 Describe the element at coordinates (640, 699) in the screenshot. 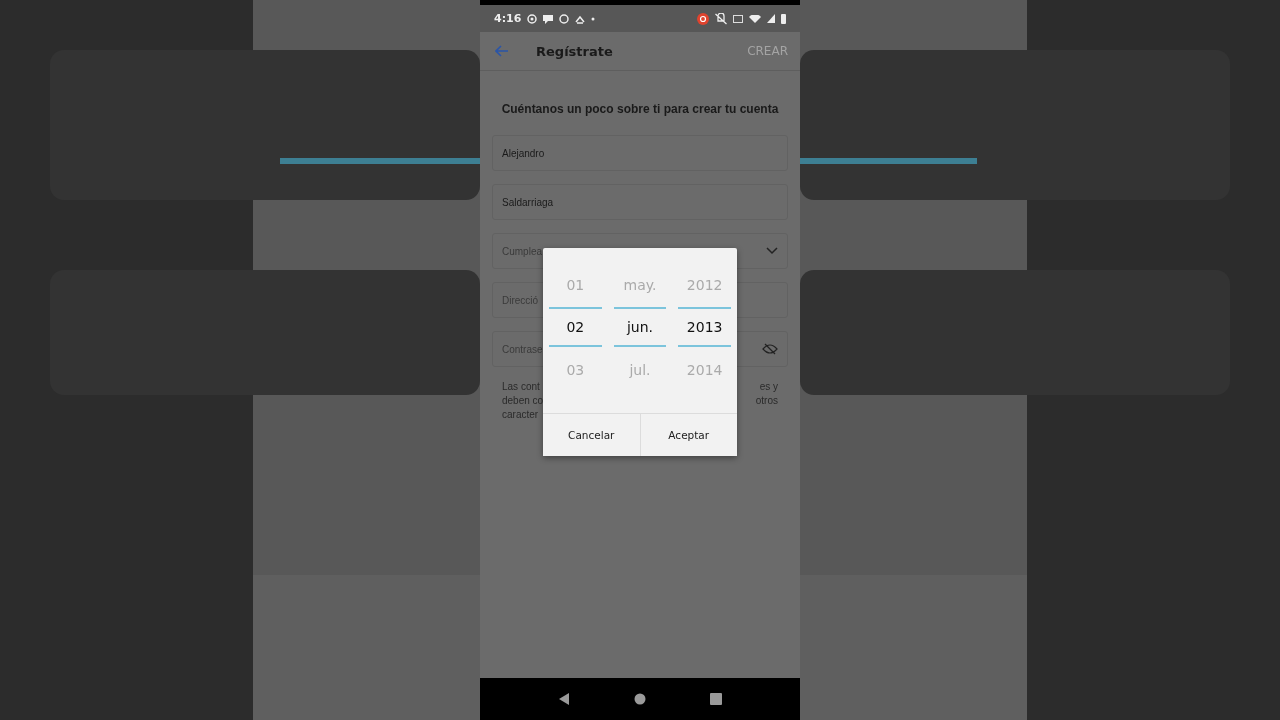

I see `home-circle-icon` at that location.